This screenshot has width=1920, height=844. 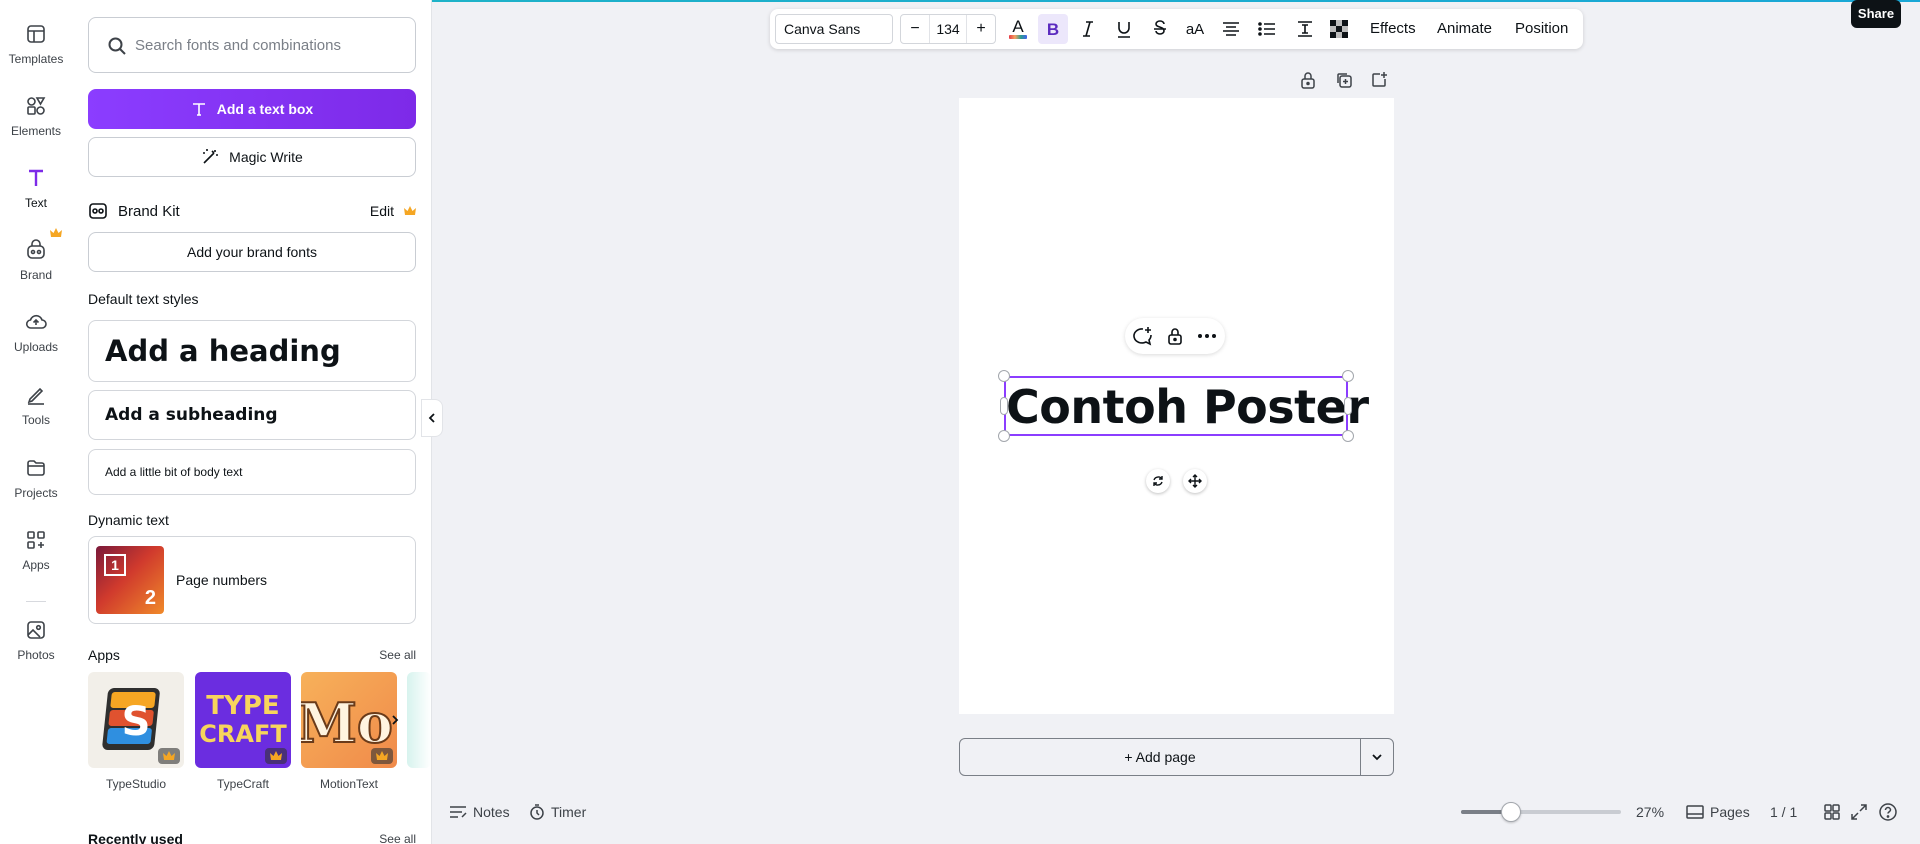 What do you see at coordinates (1053, 29) in the screenshot?
I see `bold-button: B` at bounding box center [1053, 29].